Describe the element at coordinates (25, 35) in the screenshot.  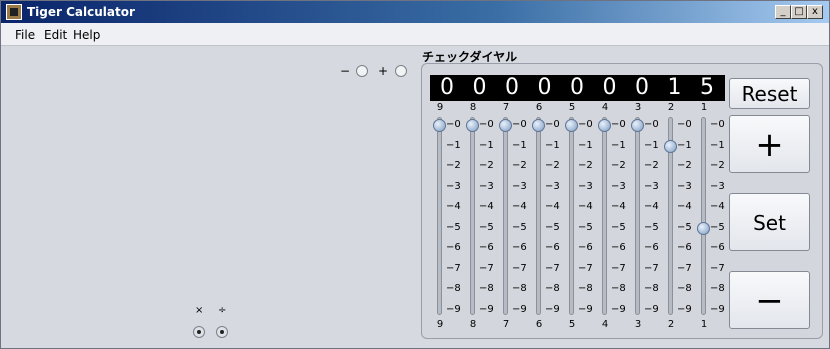
I see `menu-file: File` at that location.